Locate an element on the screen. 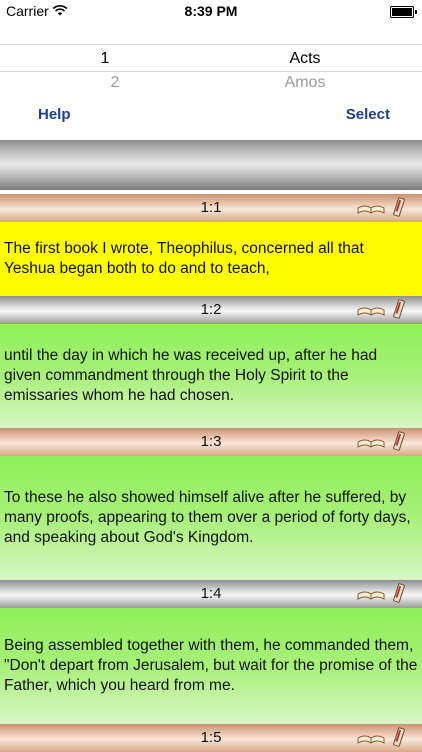  verse-header: 1:4 is located at coordinates (211, 594).